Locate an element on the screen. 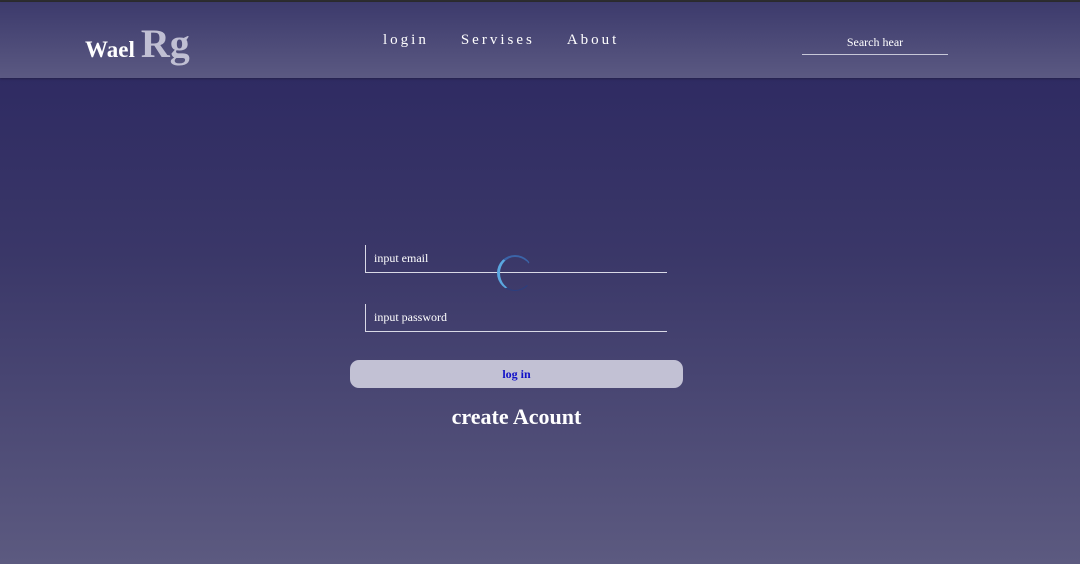  nav-link-login: login is located at coordinates (406, 40).